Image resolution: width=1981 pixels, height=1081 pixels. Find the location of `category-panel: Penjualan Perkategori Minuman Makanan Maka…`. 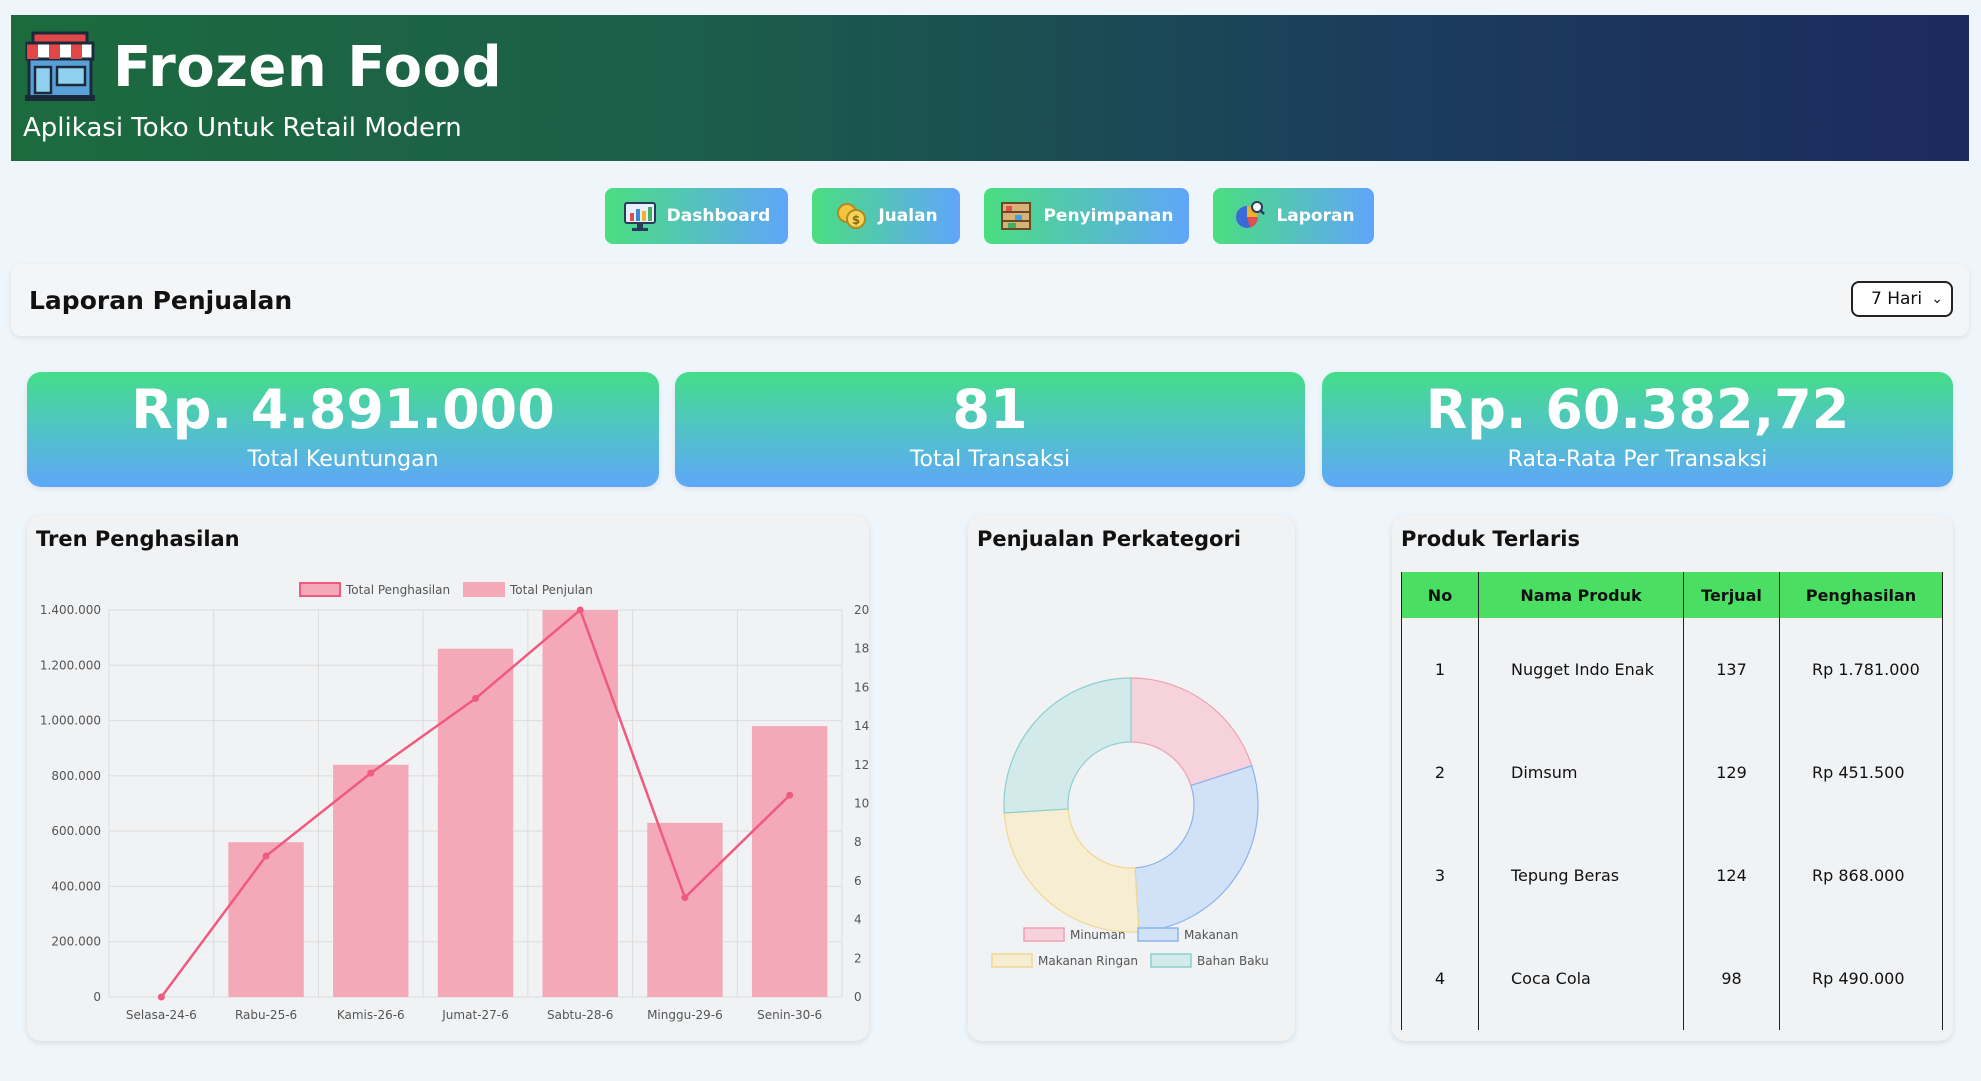

category-panel: Penjualan Perkategori Minuman Makanan Maka… is located at coordinates (1131, 778).